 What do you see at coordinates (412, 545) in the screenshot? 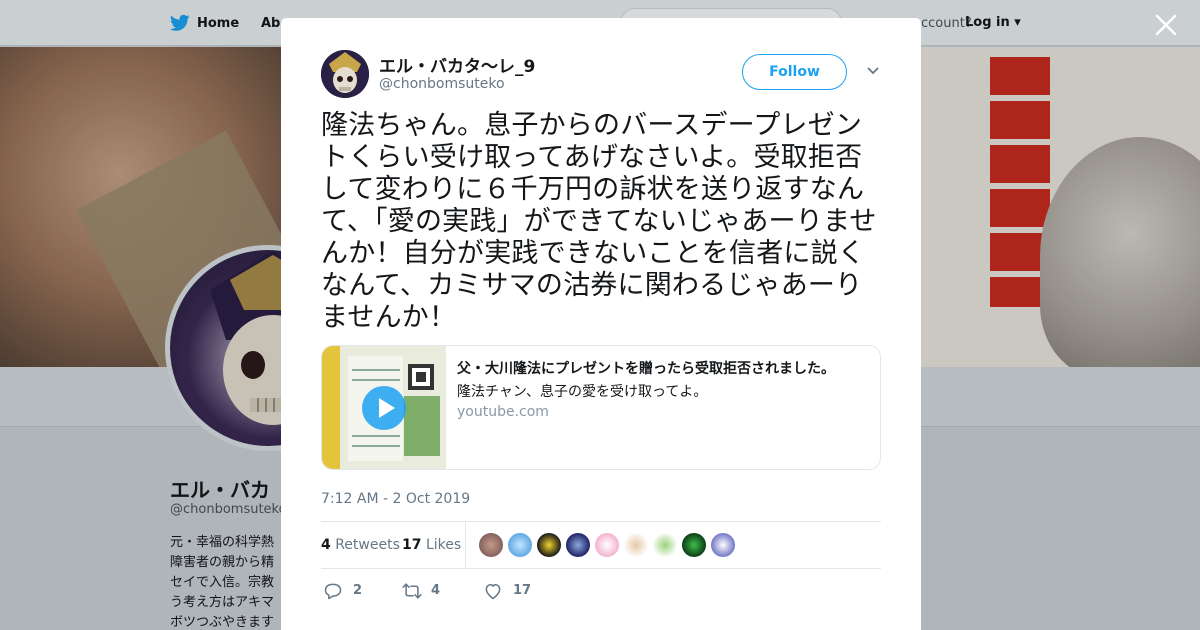
I see `likes-count: 17` at bounding box center [412, 545].